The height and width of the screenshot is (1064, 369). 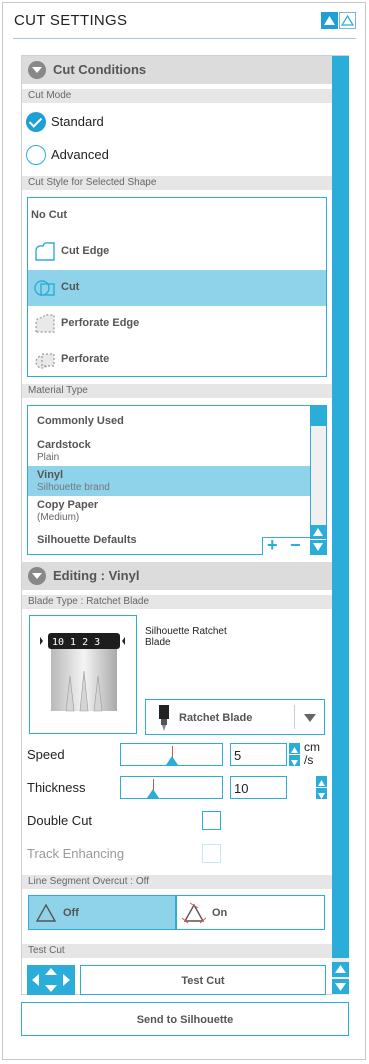 I want to click on four-way-arrows-icon, so click(x=51, y=980).